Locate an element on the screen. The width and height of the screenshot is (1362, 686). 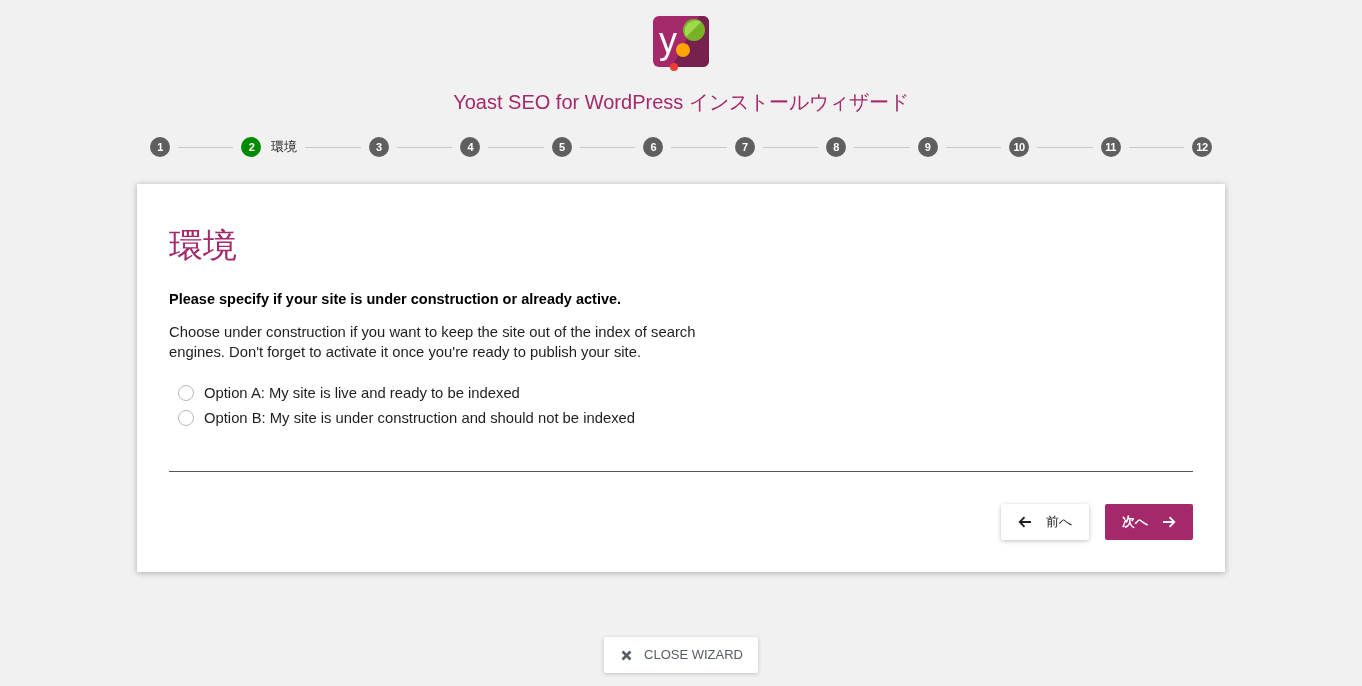
wizard-title: Yoast SEO for WordPress インストールウィザード is located at coordinates (681, 102).